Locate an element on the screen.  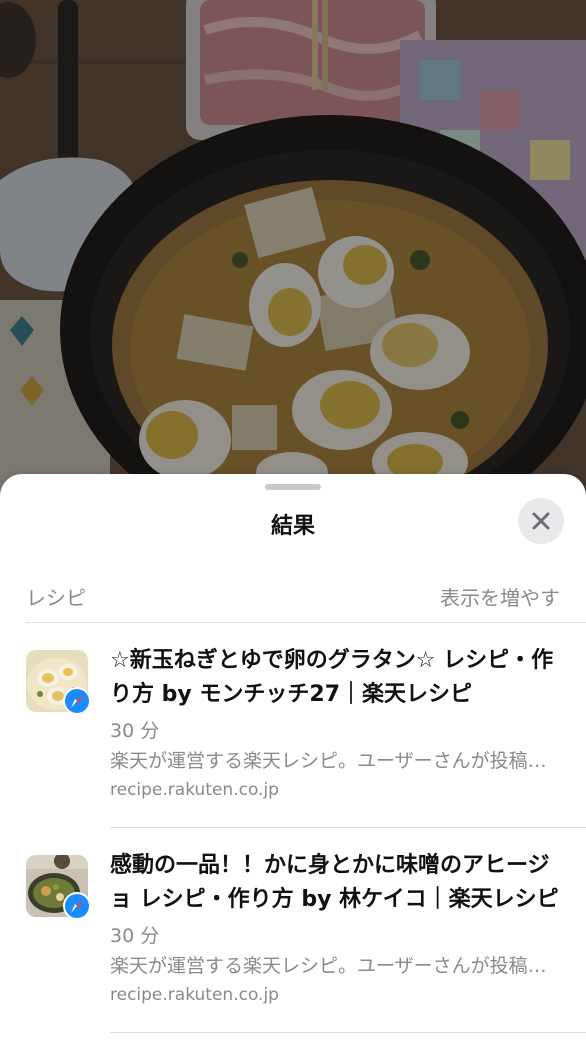
close-button is located at coordinates (541, 521).